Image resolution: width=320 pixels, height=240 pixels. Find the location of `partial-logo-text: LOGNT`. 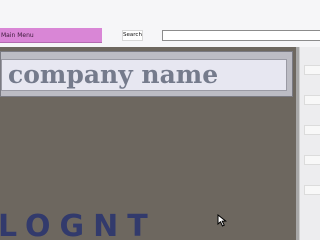

partial-logo-text: LOGNT is located at coordinates (78, 226).